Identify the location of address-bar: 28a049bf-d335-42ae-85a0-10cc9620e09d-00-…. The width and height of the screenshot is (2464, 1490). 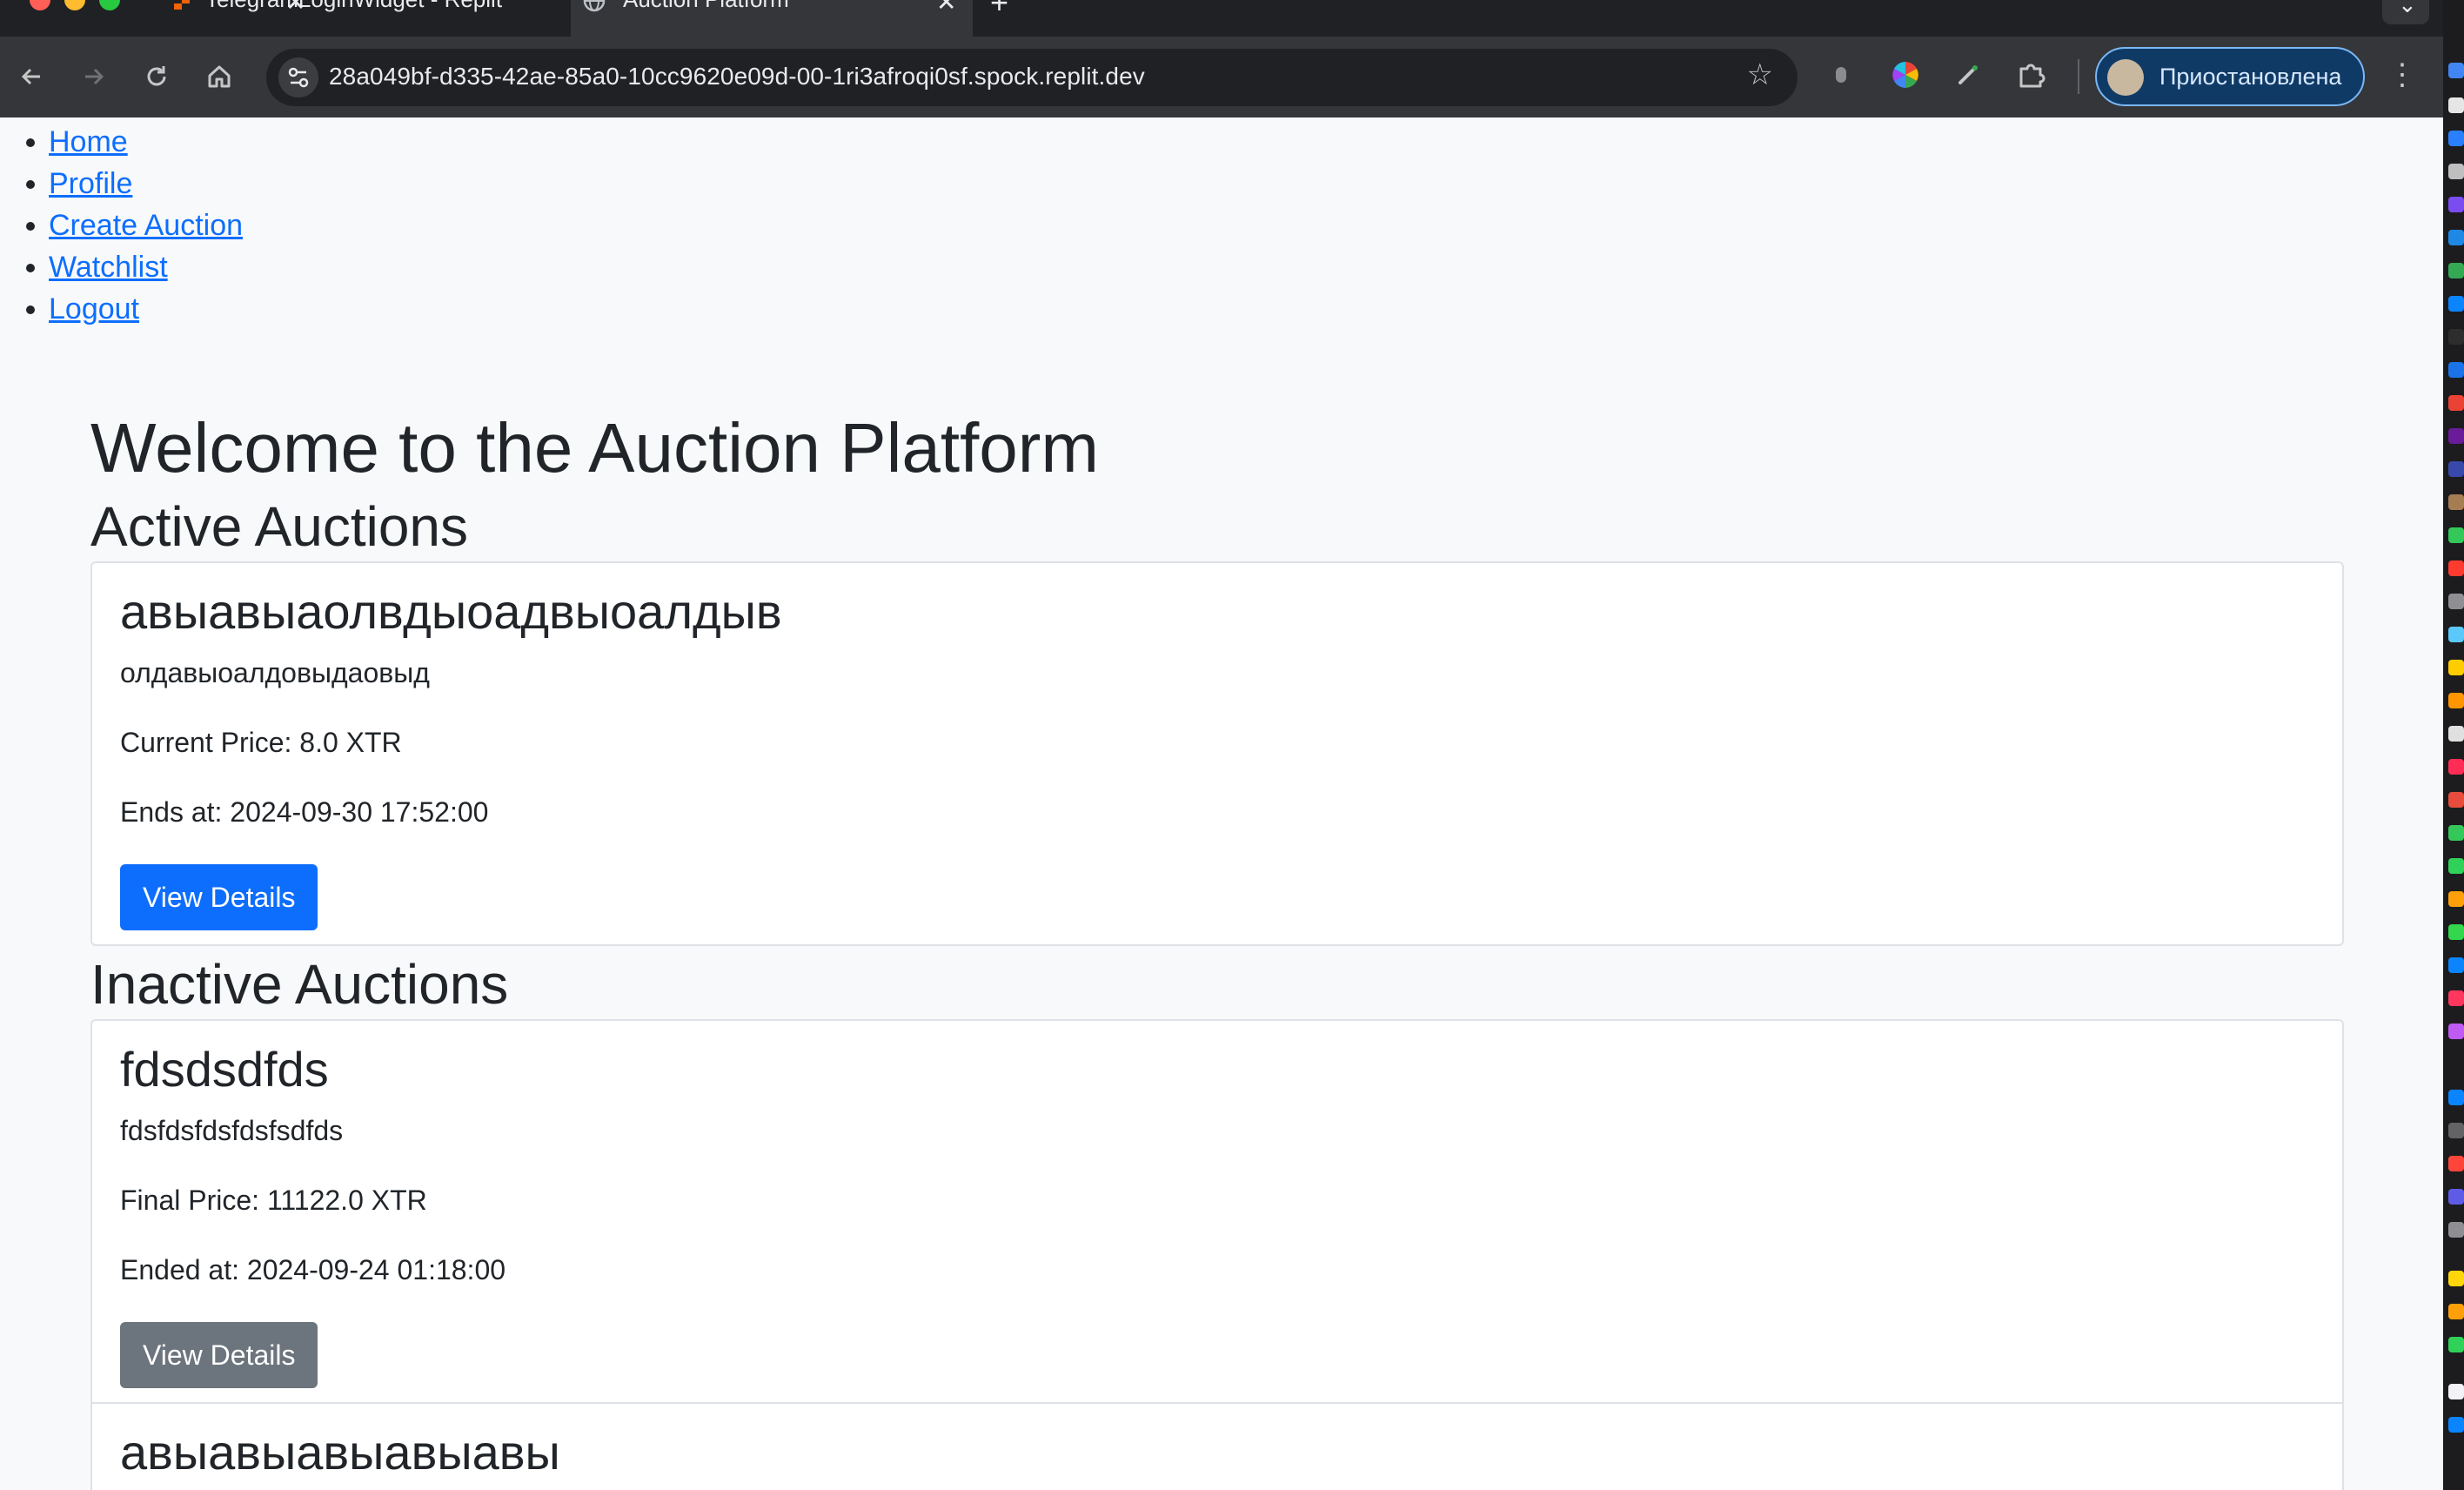
(1032, 78).